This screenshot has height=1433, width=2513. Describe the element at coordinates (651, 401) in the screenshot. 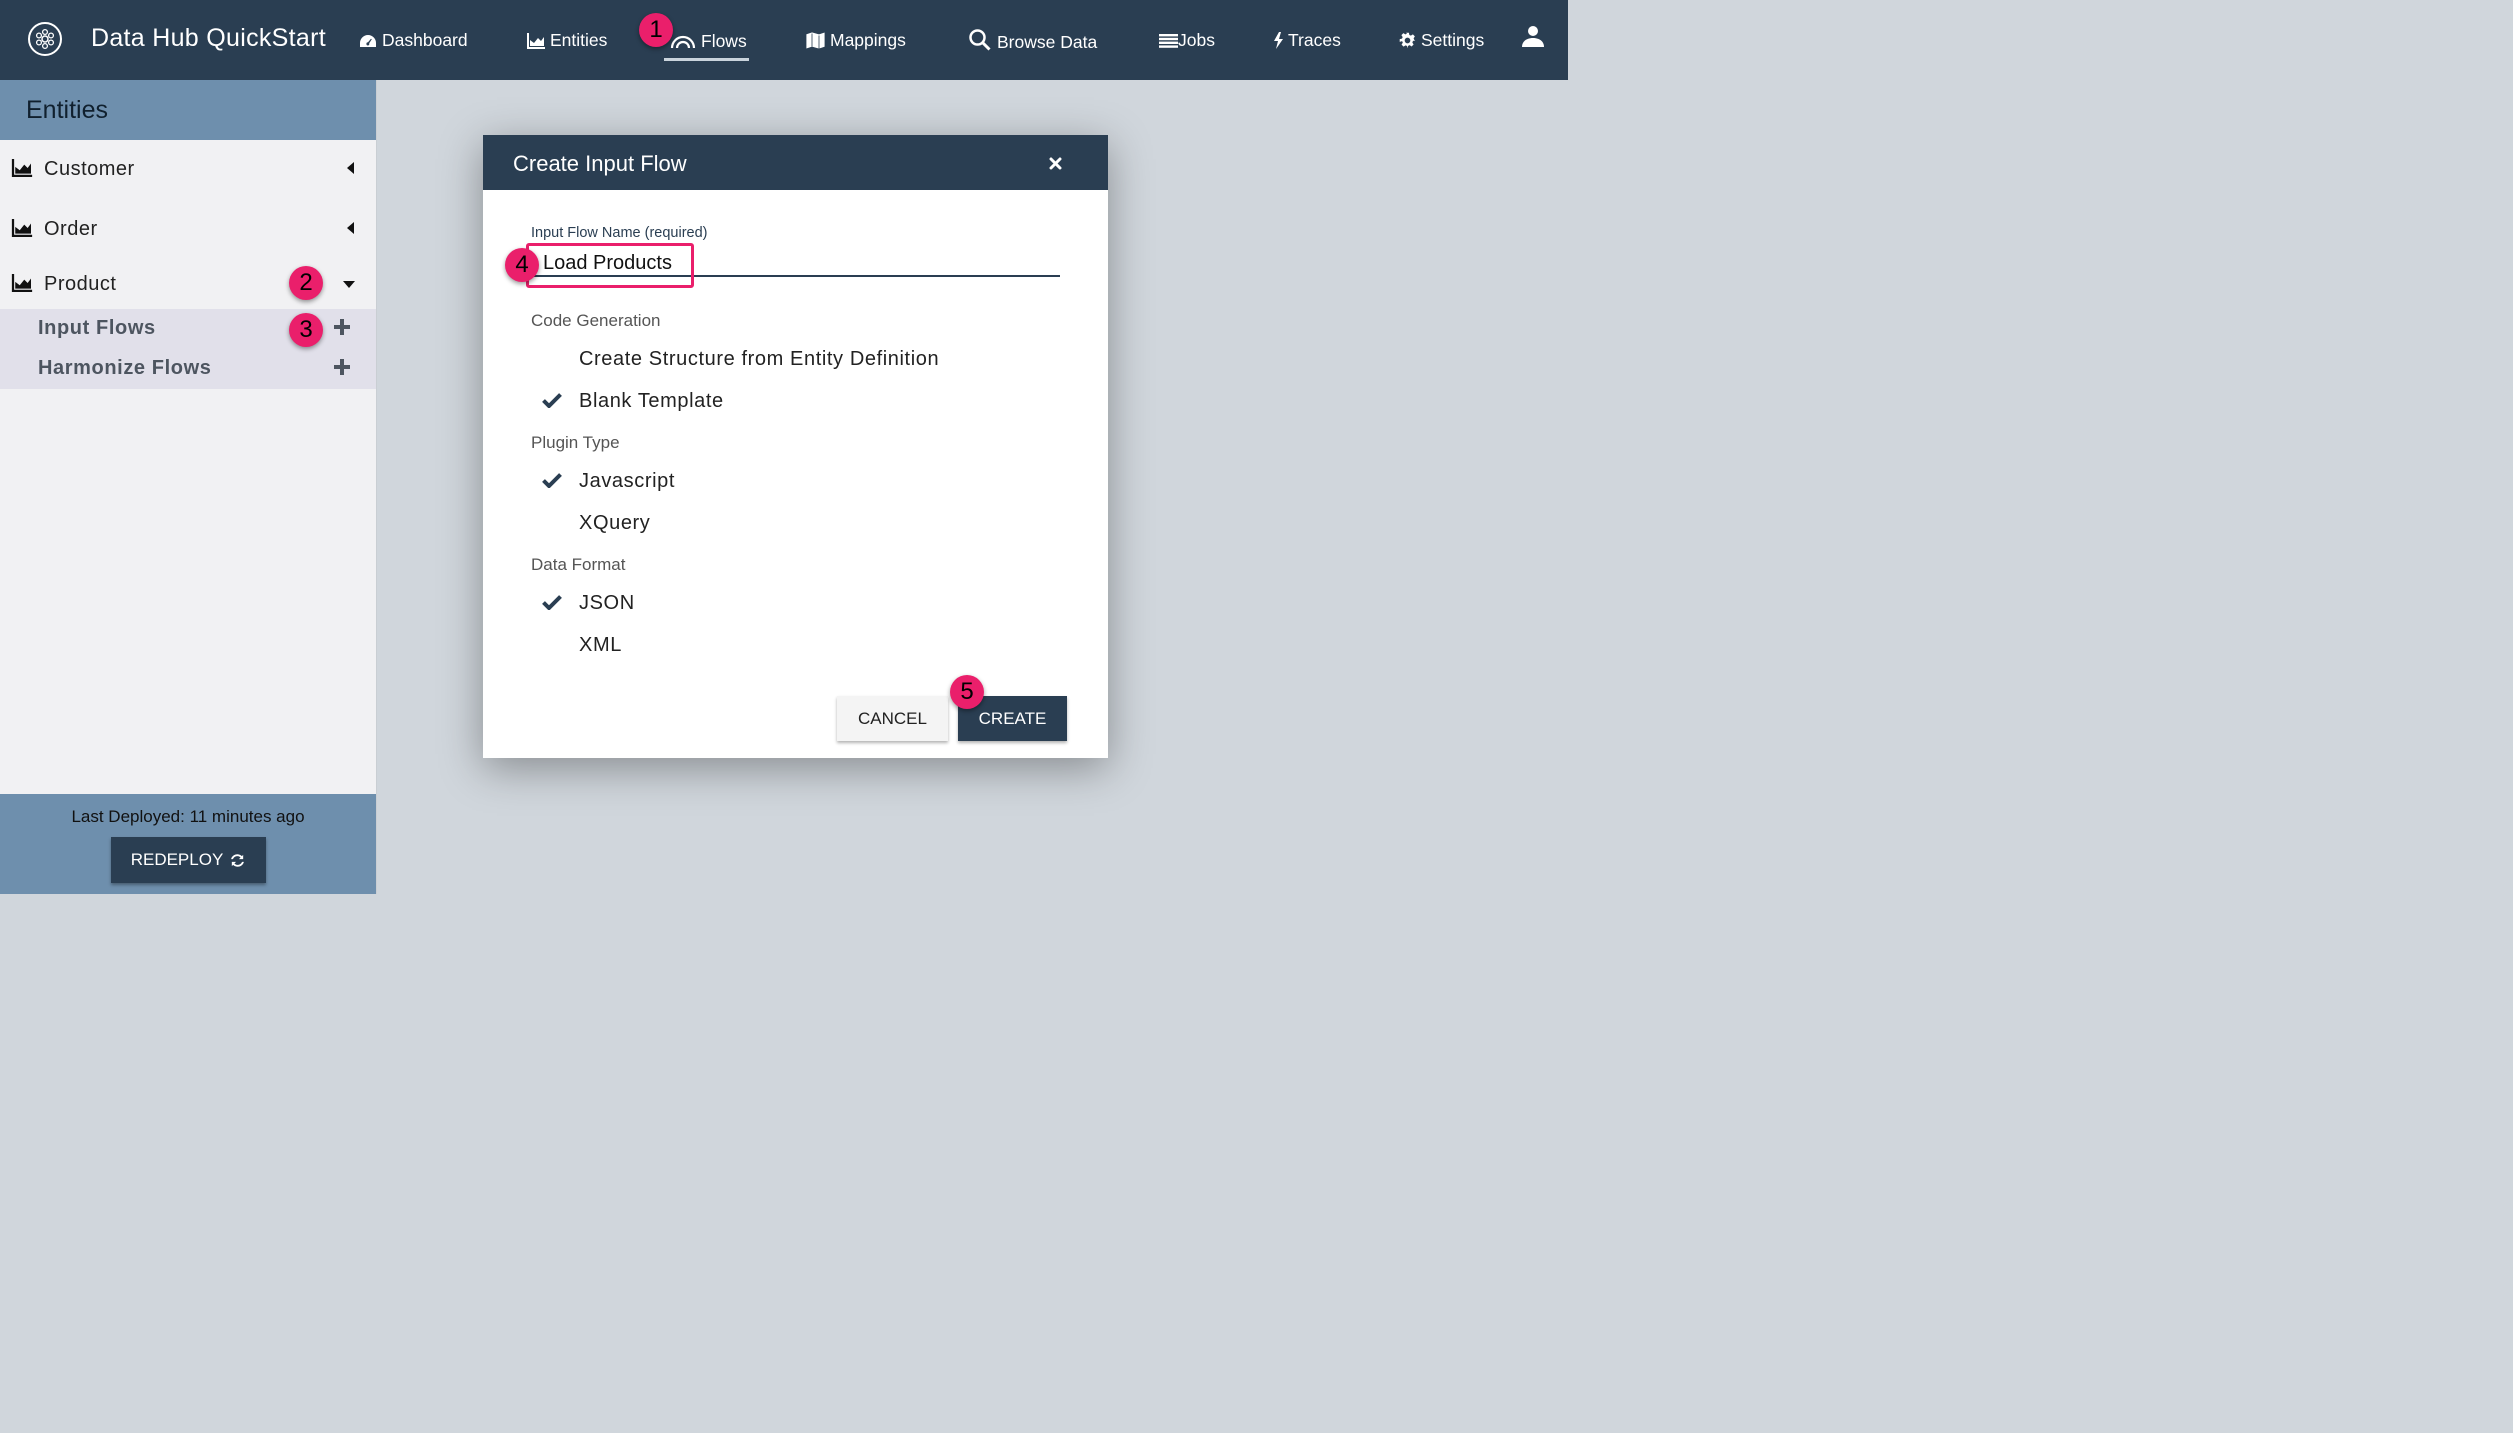

I see `option-label: Blank Template` at that location.